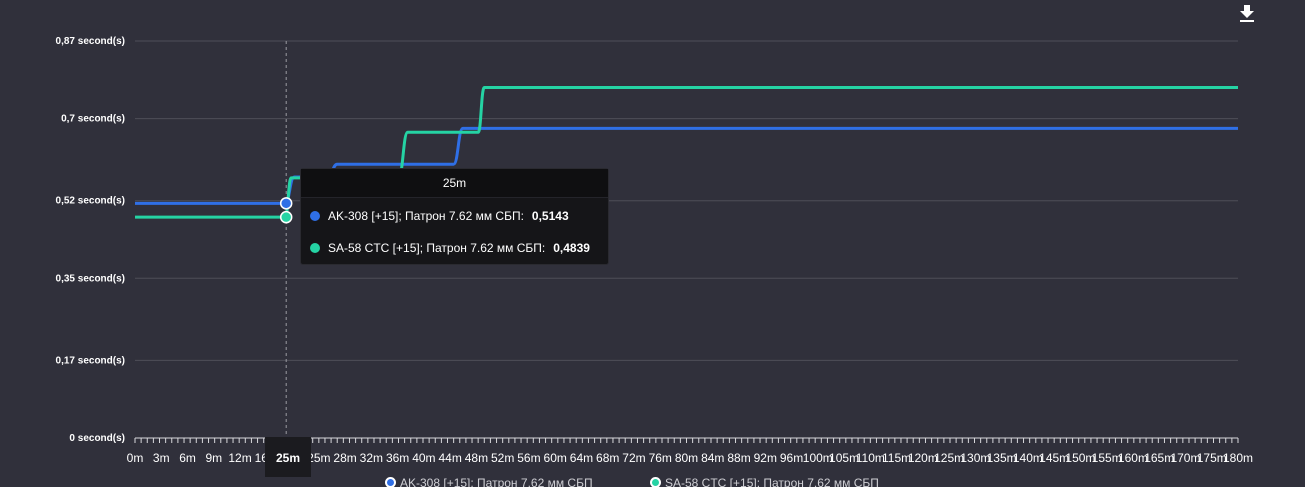  I want to click on x-tick-label: 9m, so click(213, 458).